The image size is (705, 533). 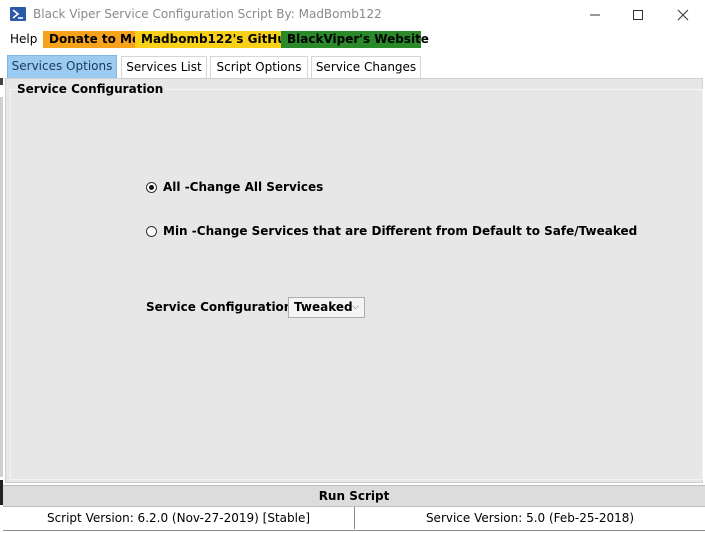 What do you see at coordinates (151, 187) in the screenshot?
I see `radio-all` at bounding box center [151, 187].